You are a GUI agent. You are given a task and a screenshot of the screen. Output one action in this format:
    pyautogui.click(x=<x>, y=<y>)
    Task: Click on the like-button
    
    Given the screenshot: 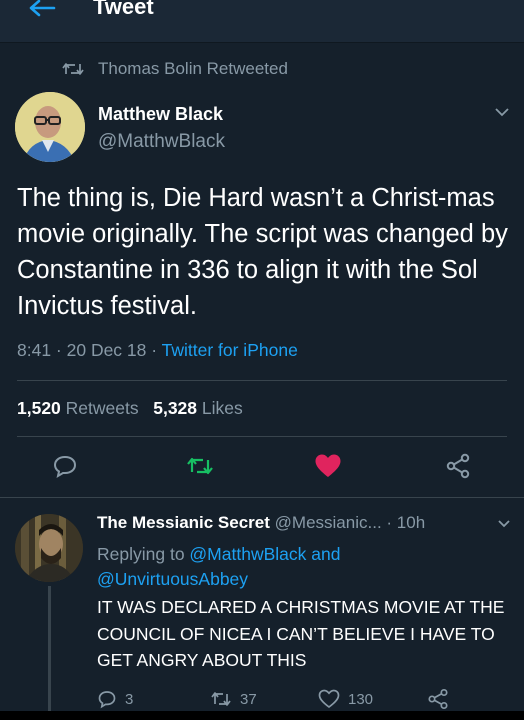 What is the action you would take?
    pyautogui.click(x=328, y=466)
    